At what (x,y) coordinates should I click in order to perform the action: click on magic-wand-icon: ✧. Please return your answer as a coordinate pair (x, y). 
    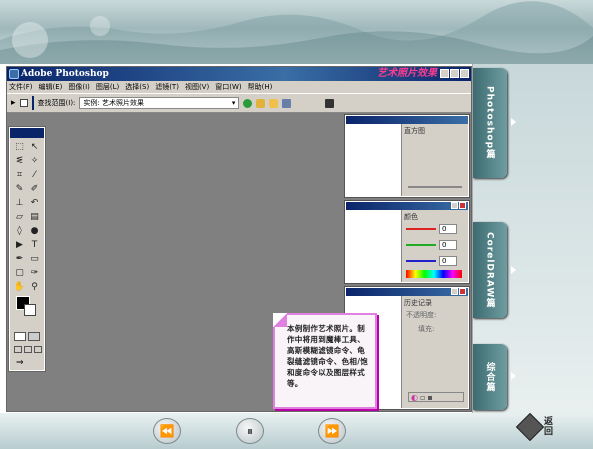
    Looking at the image, I should click on (34, 161).